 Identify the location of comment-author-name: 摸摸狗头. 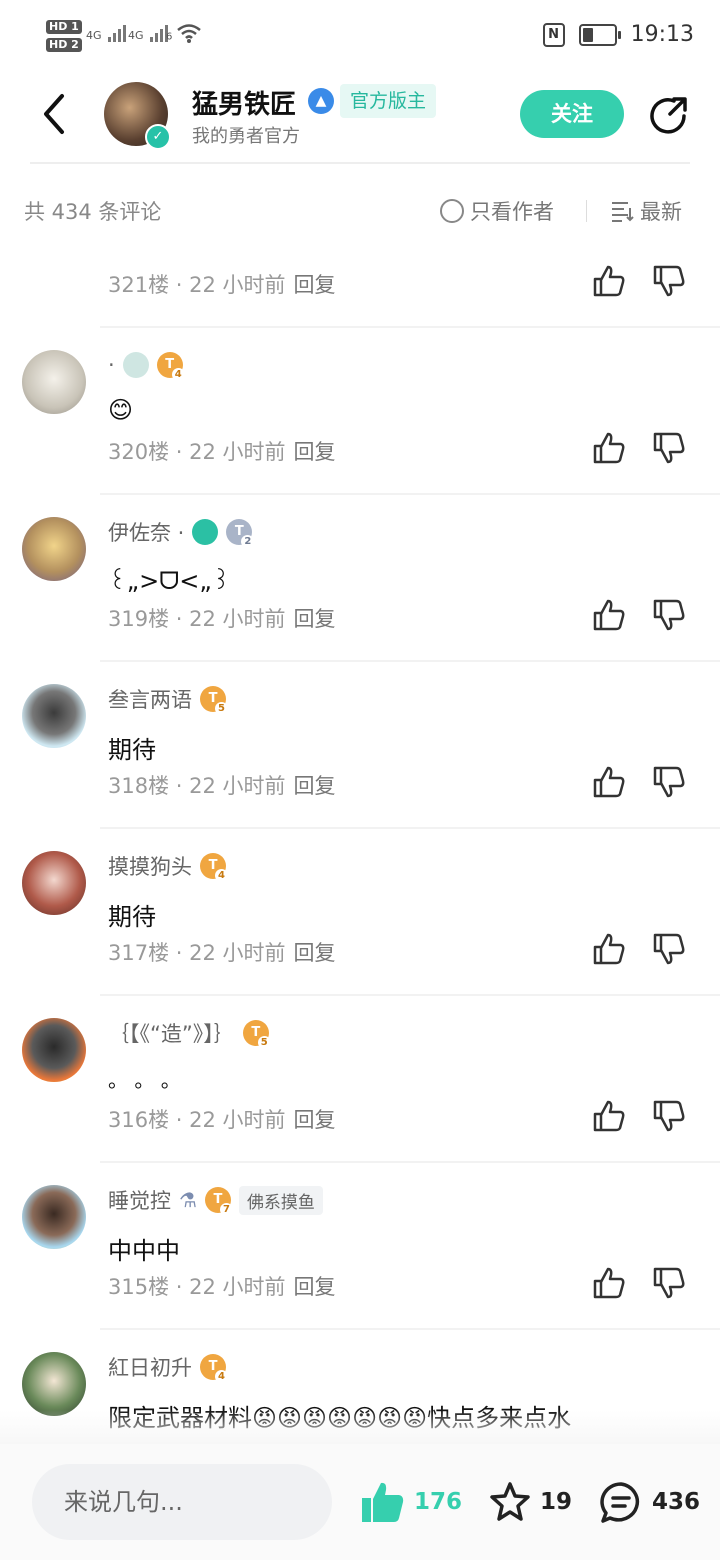
(150, 866).